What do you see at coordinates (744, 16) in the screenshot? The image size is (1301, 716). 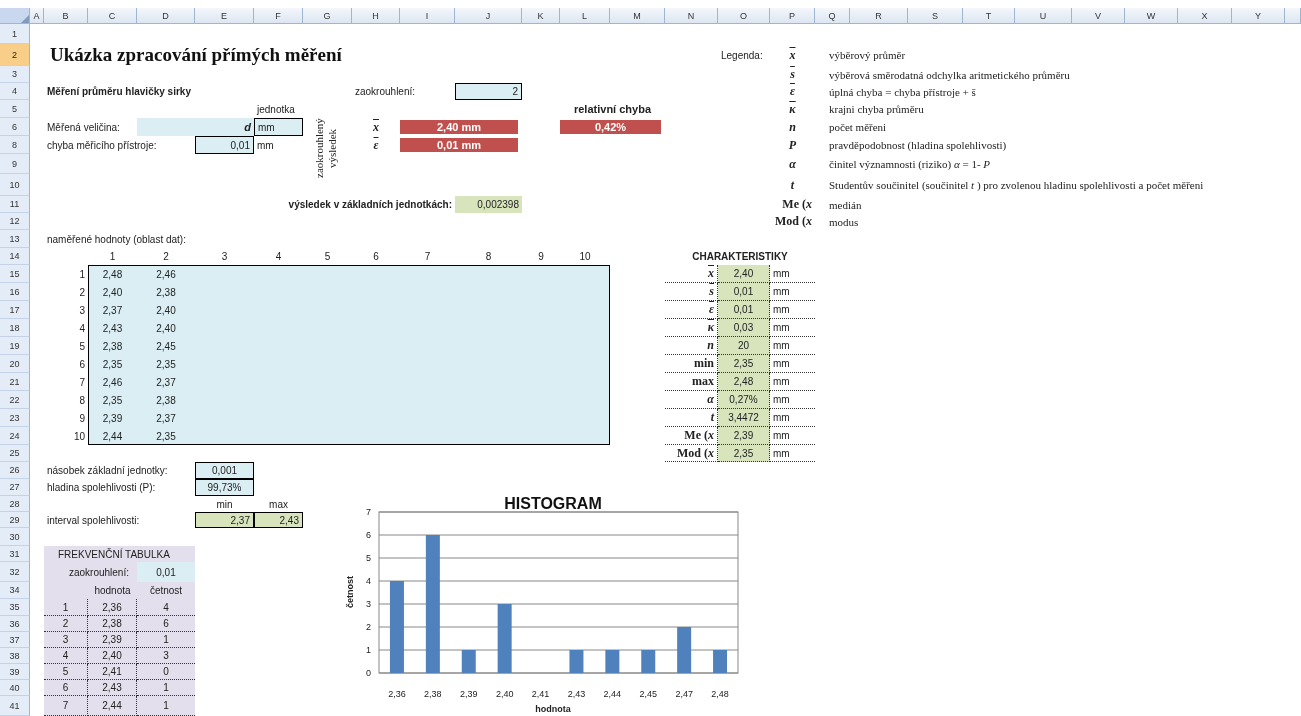 I see `column-header: O` at bounding box center [744, 16].